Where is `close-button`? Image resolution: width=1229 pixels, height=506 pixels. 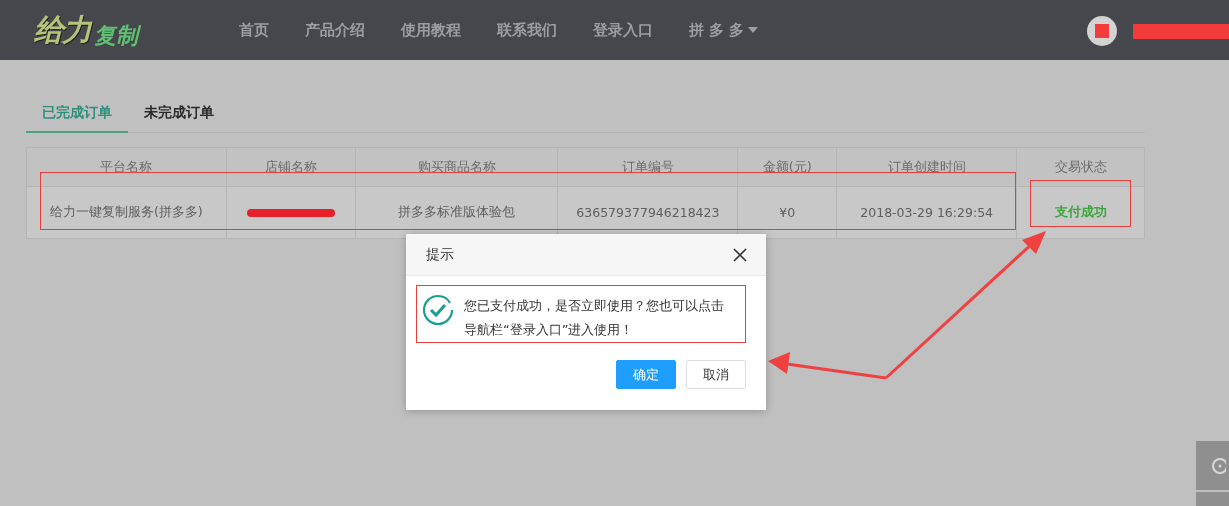
close-button is located at coordinates (740, 254).